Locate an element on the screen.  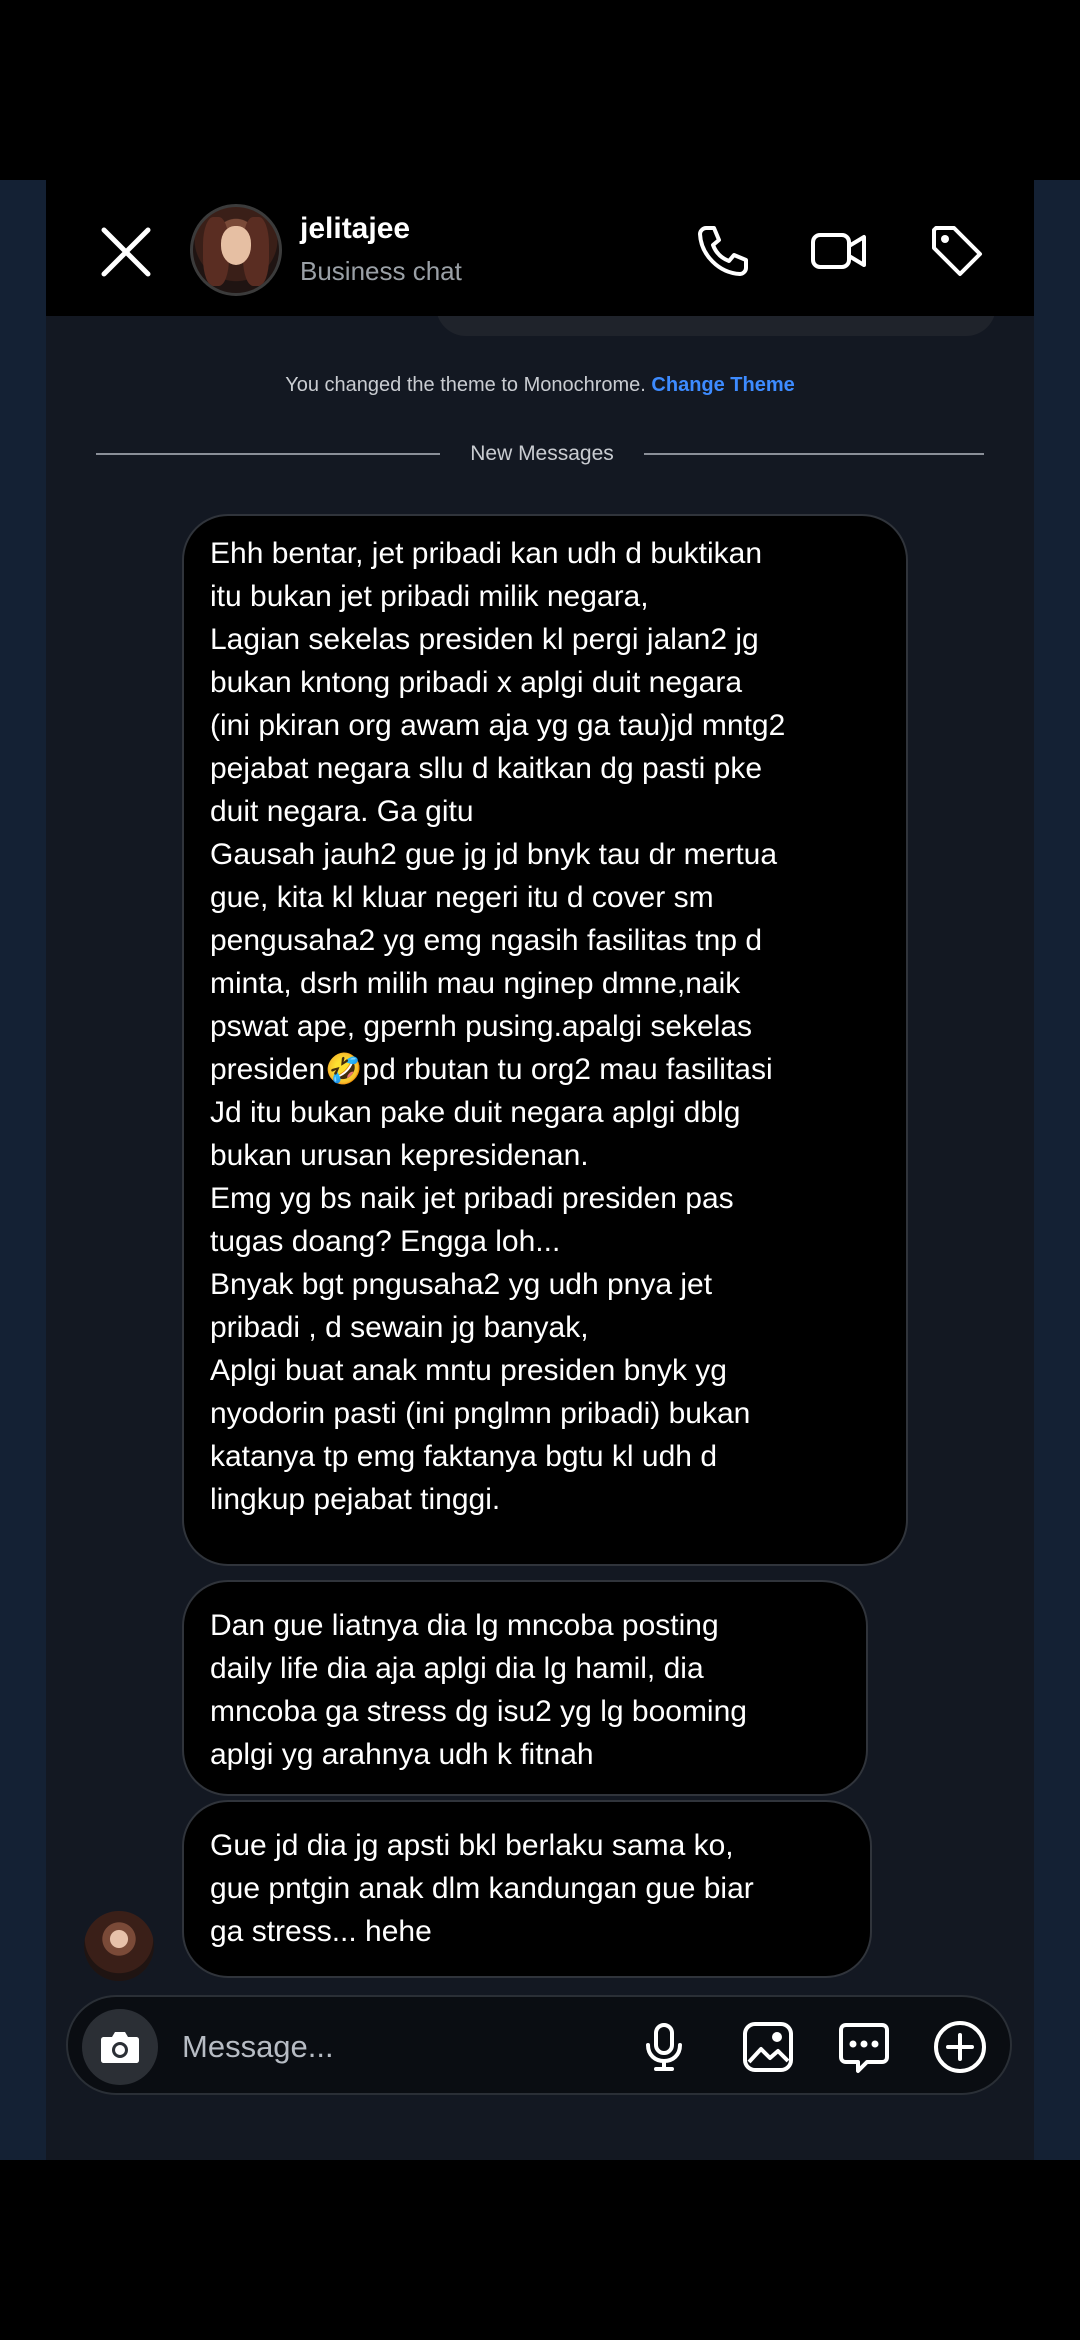
contact-subtitle: Business chat is located at coordinates (381, 271).